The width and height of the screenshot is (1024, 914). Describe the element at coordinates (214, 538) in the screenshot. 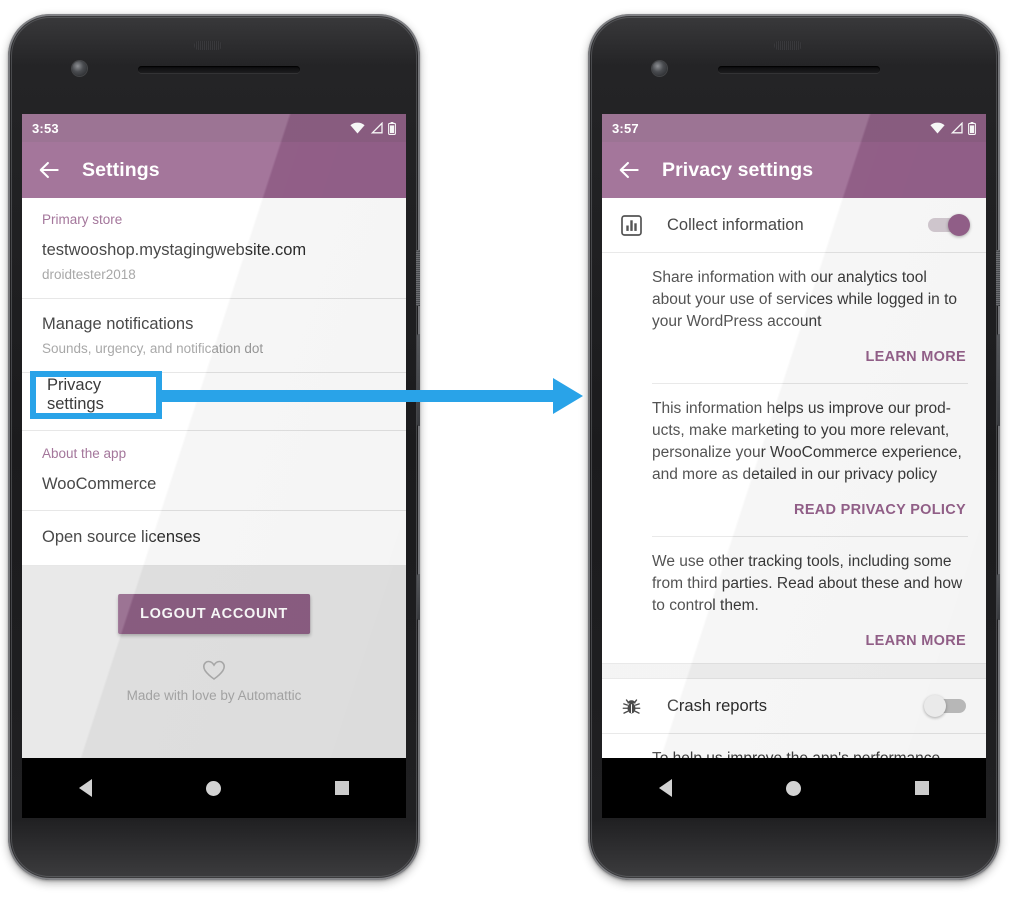

I see `settings-row-open-source-licenses: Open source licenses` at that location.